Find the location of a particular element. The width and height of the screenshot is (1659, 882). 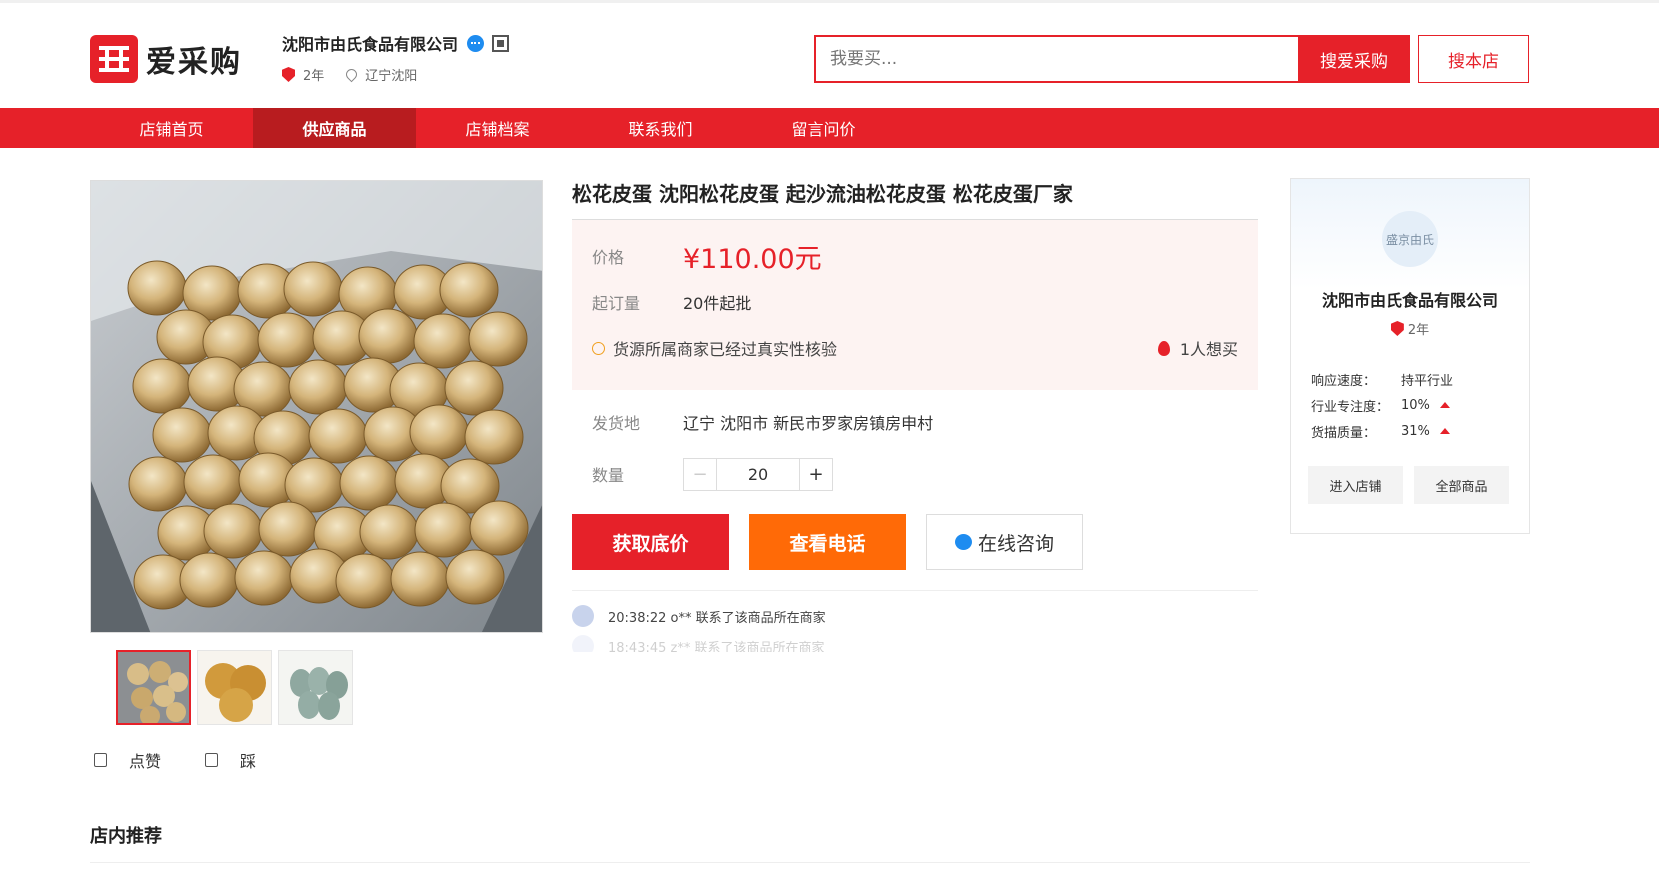

want-count: 1人想买 is located at coordinates (1208, 349).